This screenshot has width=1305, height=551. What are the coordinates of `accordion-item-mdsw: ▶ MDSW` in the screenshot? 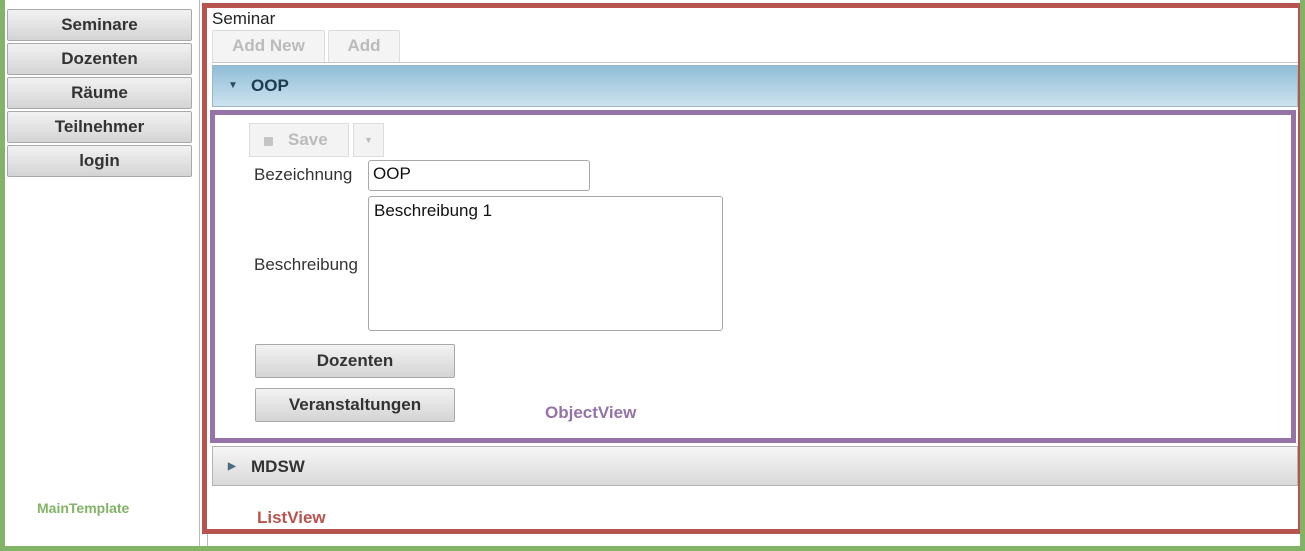 It's located at (755, 466).